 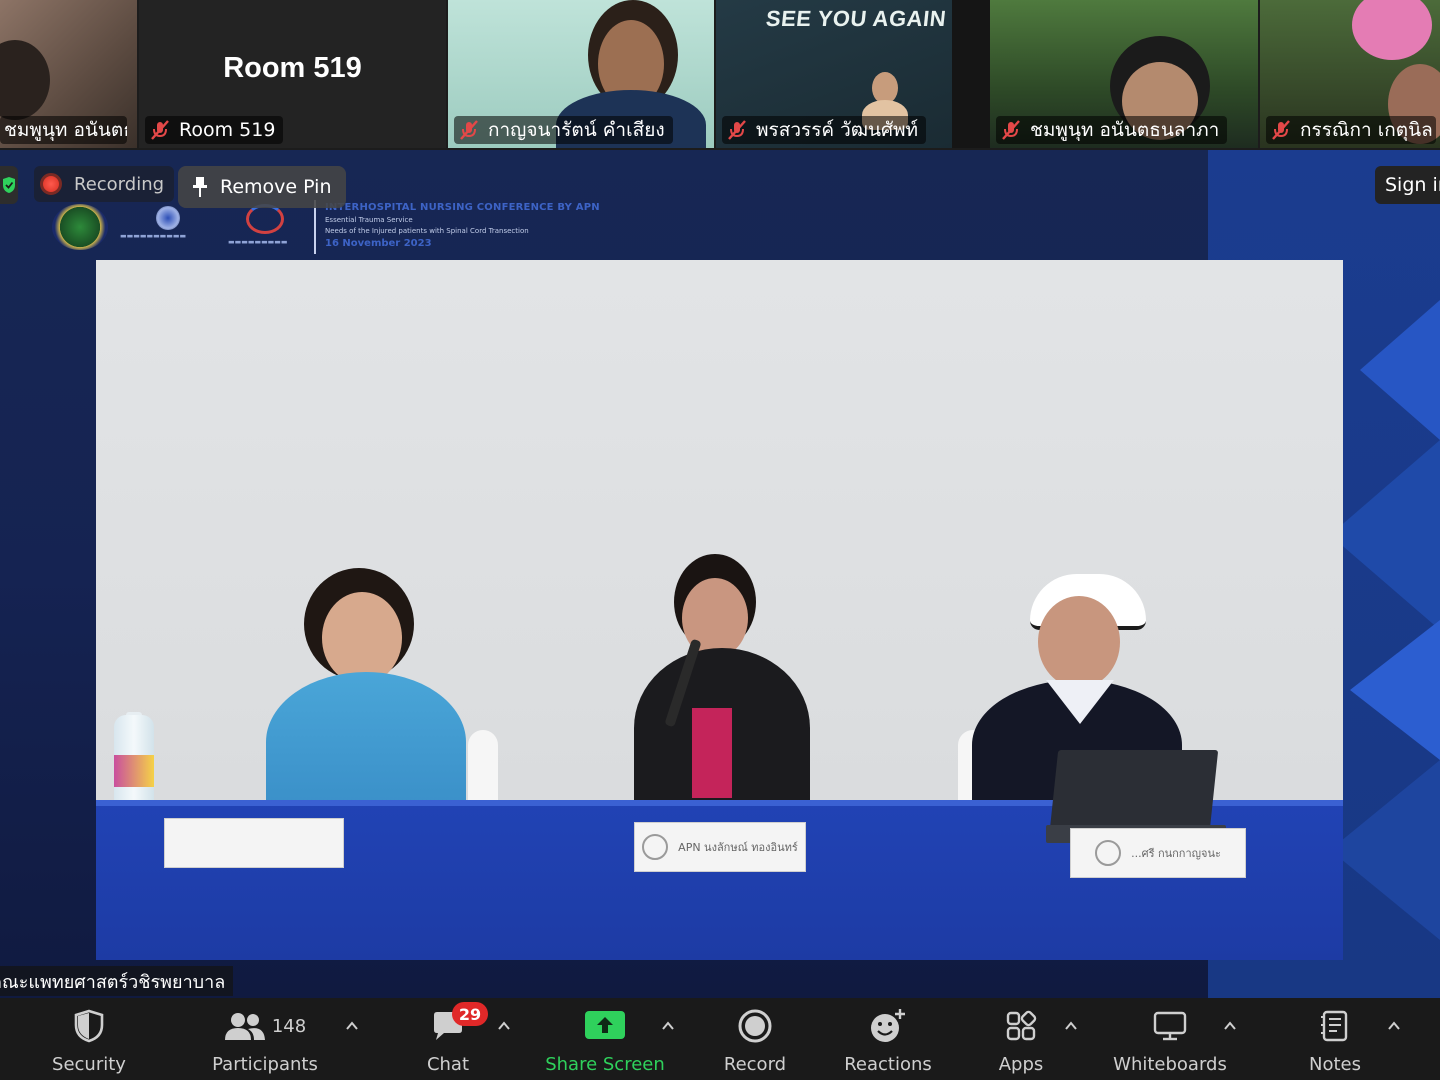 I want to click on chat-options-chevron-up-icon, so click(x=504, y=1026).